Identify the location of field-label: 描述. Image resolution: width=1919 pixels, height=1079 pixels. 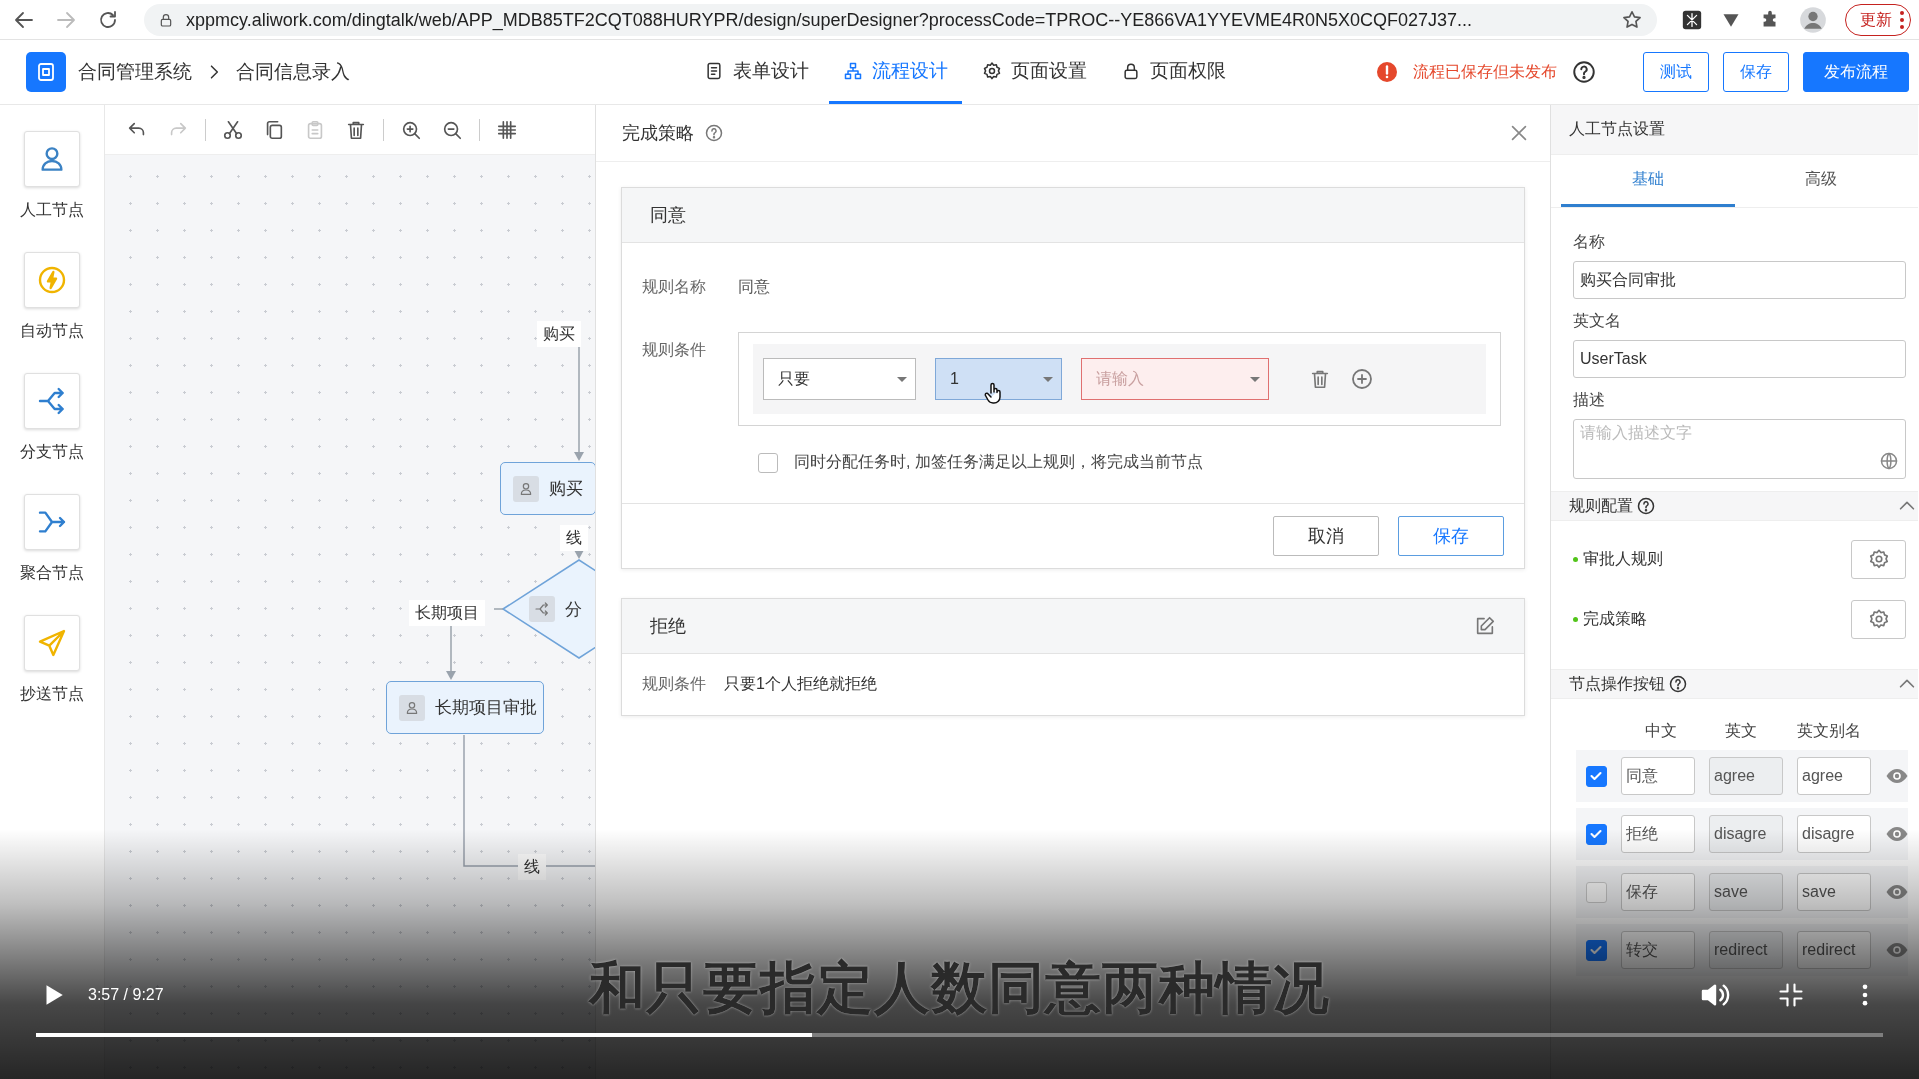
(1589, 400).